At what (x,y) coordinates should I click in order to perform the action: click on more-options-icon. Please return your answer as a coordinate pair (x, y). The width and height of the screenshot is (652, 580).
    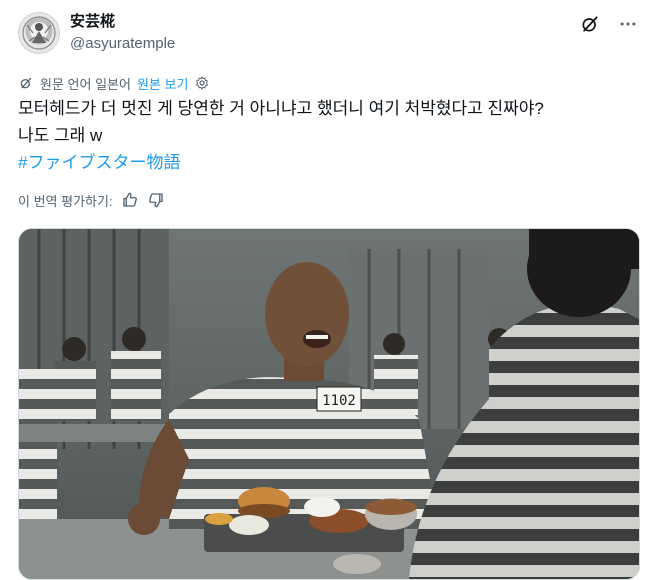
    Looking at the image, I should click on (628, 24).